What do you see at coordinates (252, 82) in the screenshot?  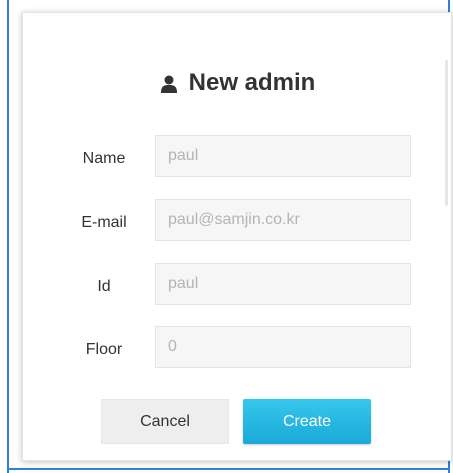 I see `dialog-title-text: New admin` at bounding box center [252, 82].